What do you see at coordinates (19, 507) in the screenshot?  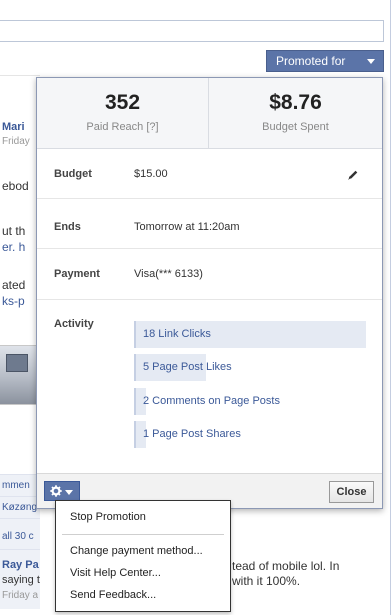 I see `feed-commenter-name: Køzøng` at bounding box center [19, 507].